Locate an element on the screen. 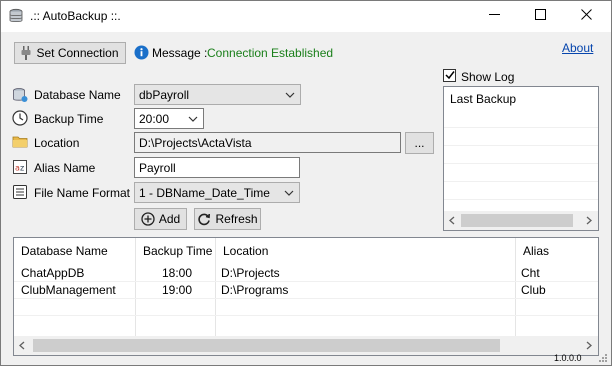 Image resolution: width=612 pixels, height=366 pixels. log-horizontal-scrollbar is located at coordinates (521, 220).